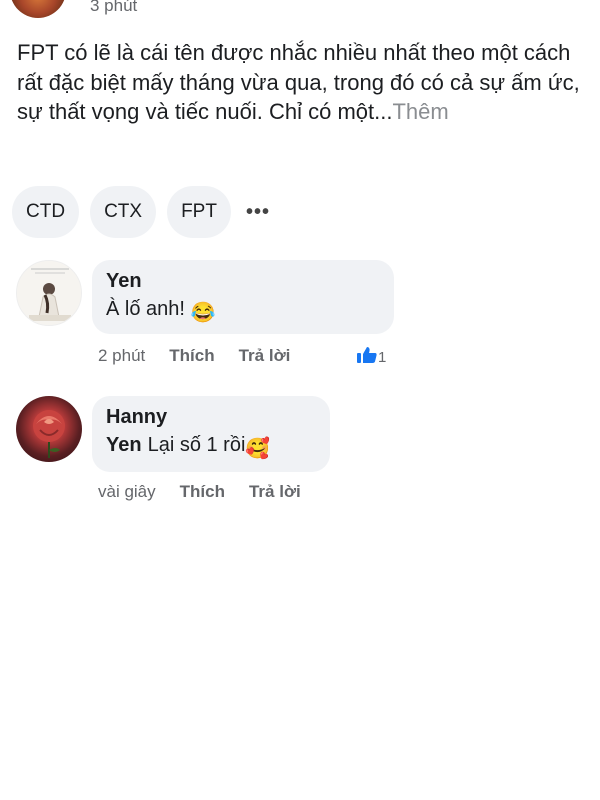 This screenshot has width=600, height=800. I want to click on comment-body: Lại số 1 rồi, so click(196, 445).